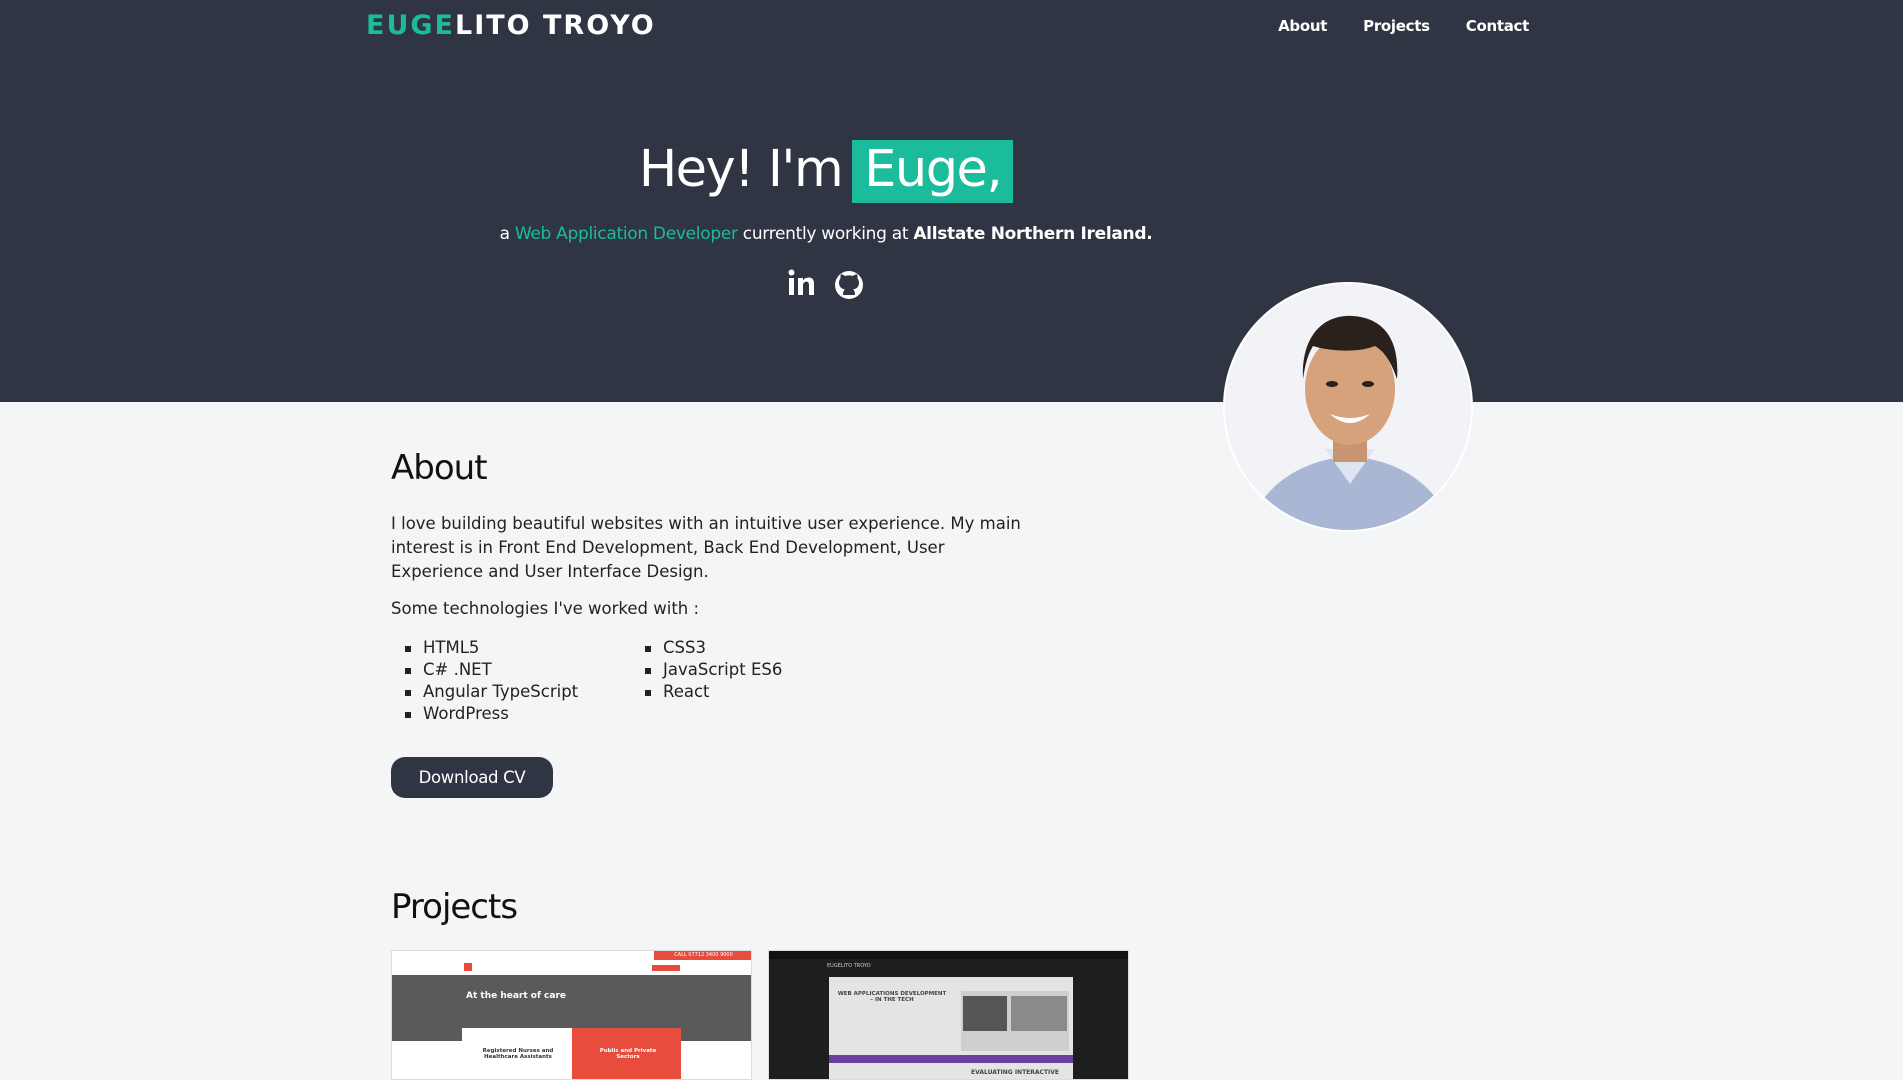  I want to click on hero-name-highlight: Euge,, so click(933, 171).